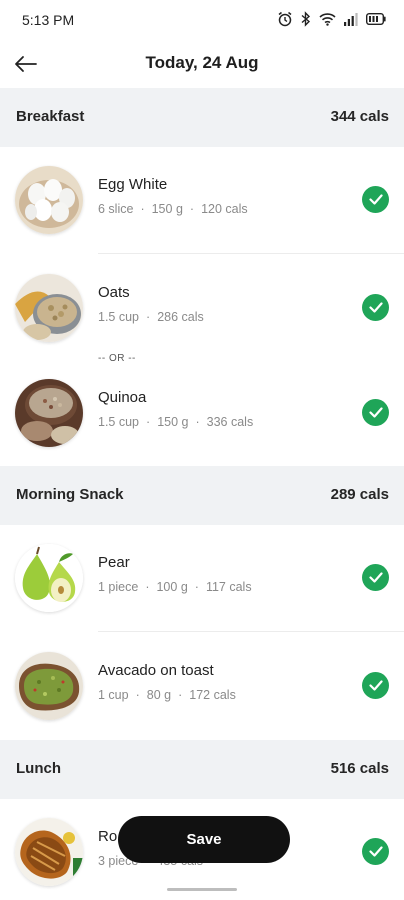 This screenshot has height=900, width=404. What do you see at coordinates (202, 578) in the screenshot?
I see `food-item-pear: Pear 1 piece · 100 g · 117 cals` at bounding box center [202, 578].